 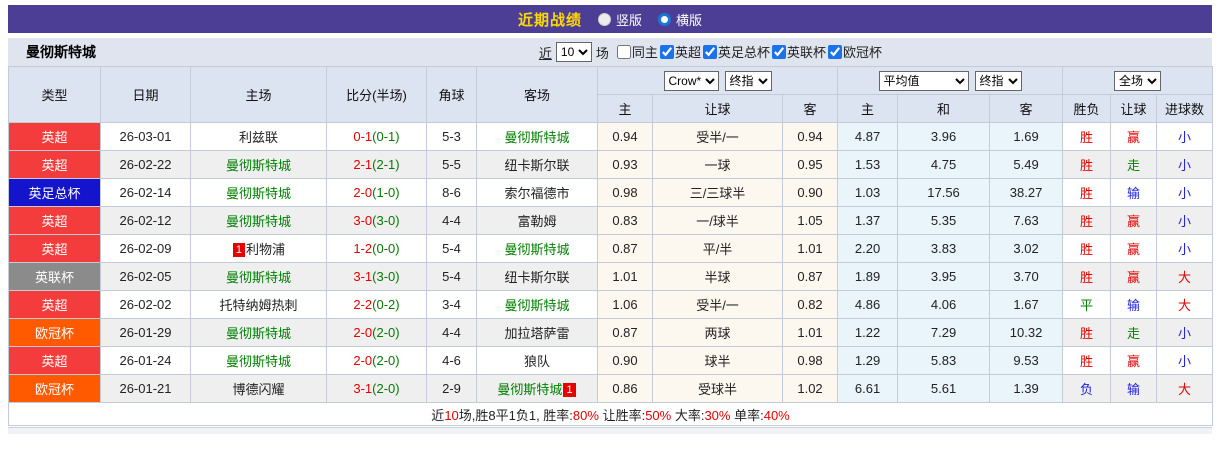 What do you see at coordinates (145, 136) in the screenshot?
I see `match-date: 26-03-01` at bounding box center [145, 136].